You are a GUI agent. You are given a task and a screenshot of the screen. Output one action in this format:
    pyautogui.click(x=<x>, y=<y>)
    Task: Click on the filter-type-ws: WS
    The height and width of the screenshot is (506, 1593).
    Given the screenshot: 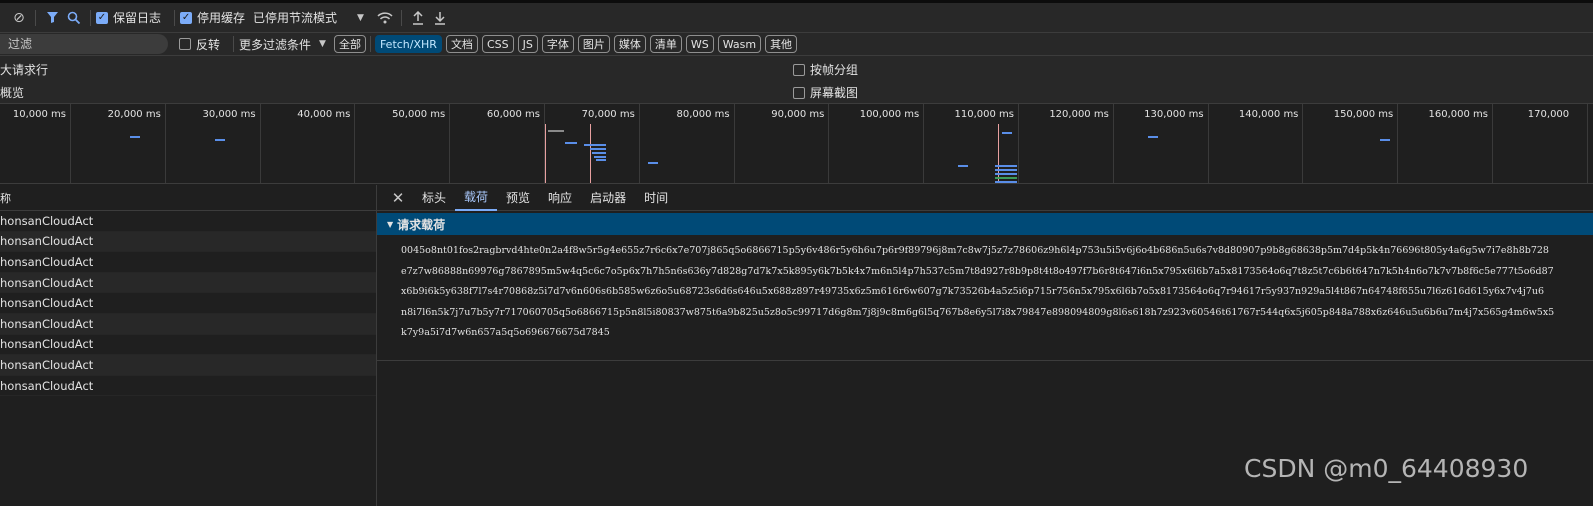 What is the action you would take?
    pyautogui.click(x=699, y=44)
    